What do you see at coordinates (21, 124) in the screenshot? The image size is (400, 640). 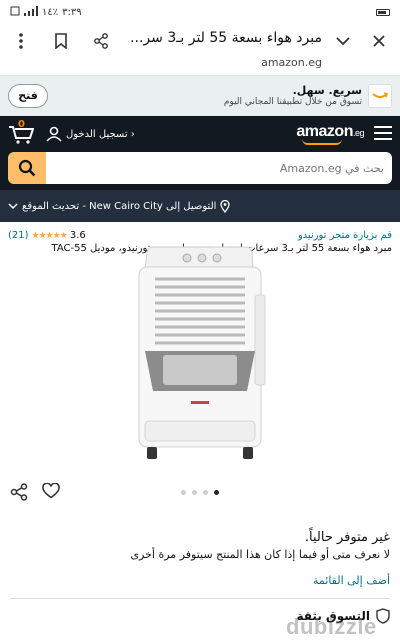 I see `cart-count: 0` at bounding box center [21, 124].